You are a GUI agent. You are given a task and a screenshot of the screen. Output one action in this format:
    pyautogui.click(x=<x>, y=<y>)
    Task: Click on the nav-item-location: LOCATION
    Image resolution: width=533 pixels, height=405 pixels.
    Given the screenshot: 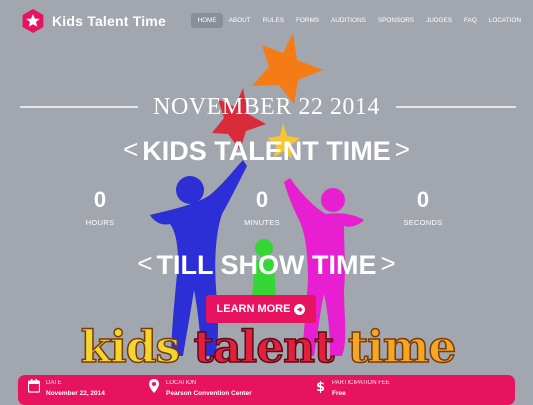 What is the action you would take?
    pyautogui.click(x=505, y=20)
    